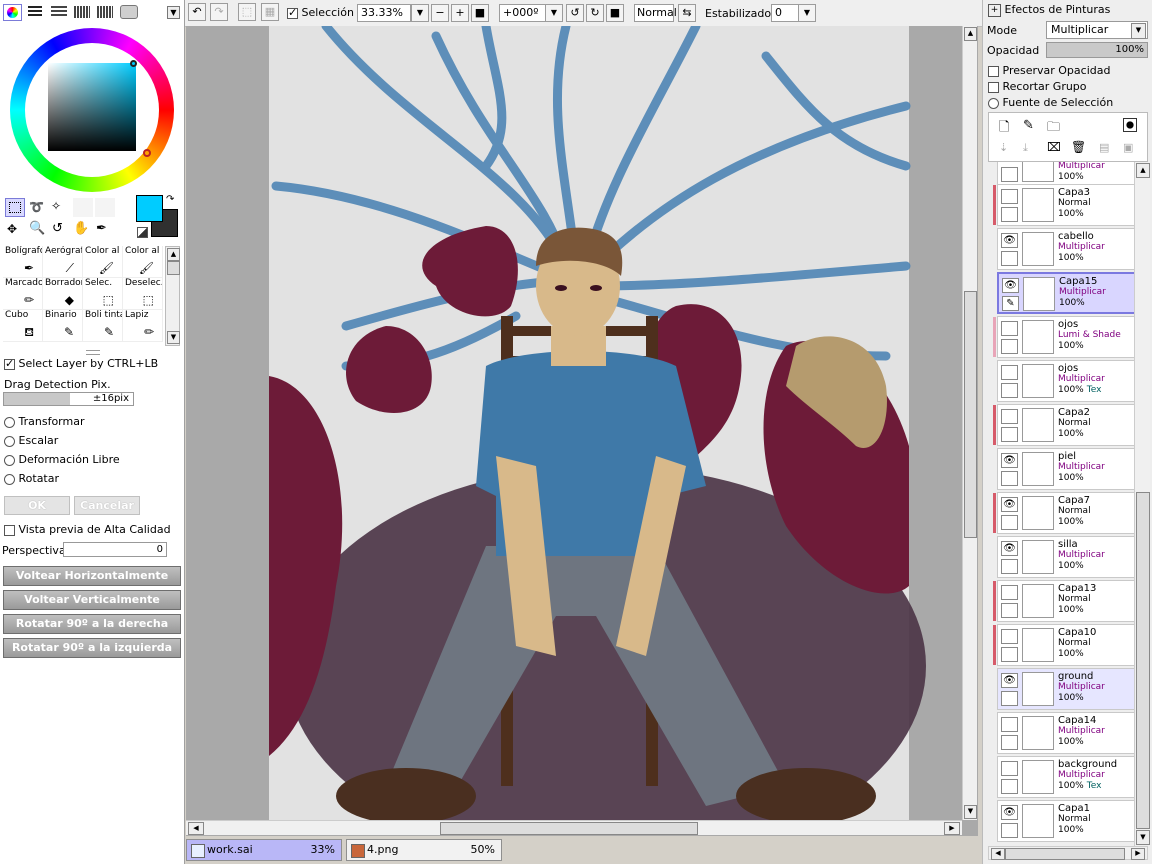 This screenshot has width=1152, height=864. What do you see at coordinates (687, 13) in the screenshot?
I see `flip-view-icon: ⇆` at bounding box center [687, 13].